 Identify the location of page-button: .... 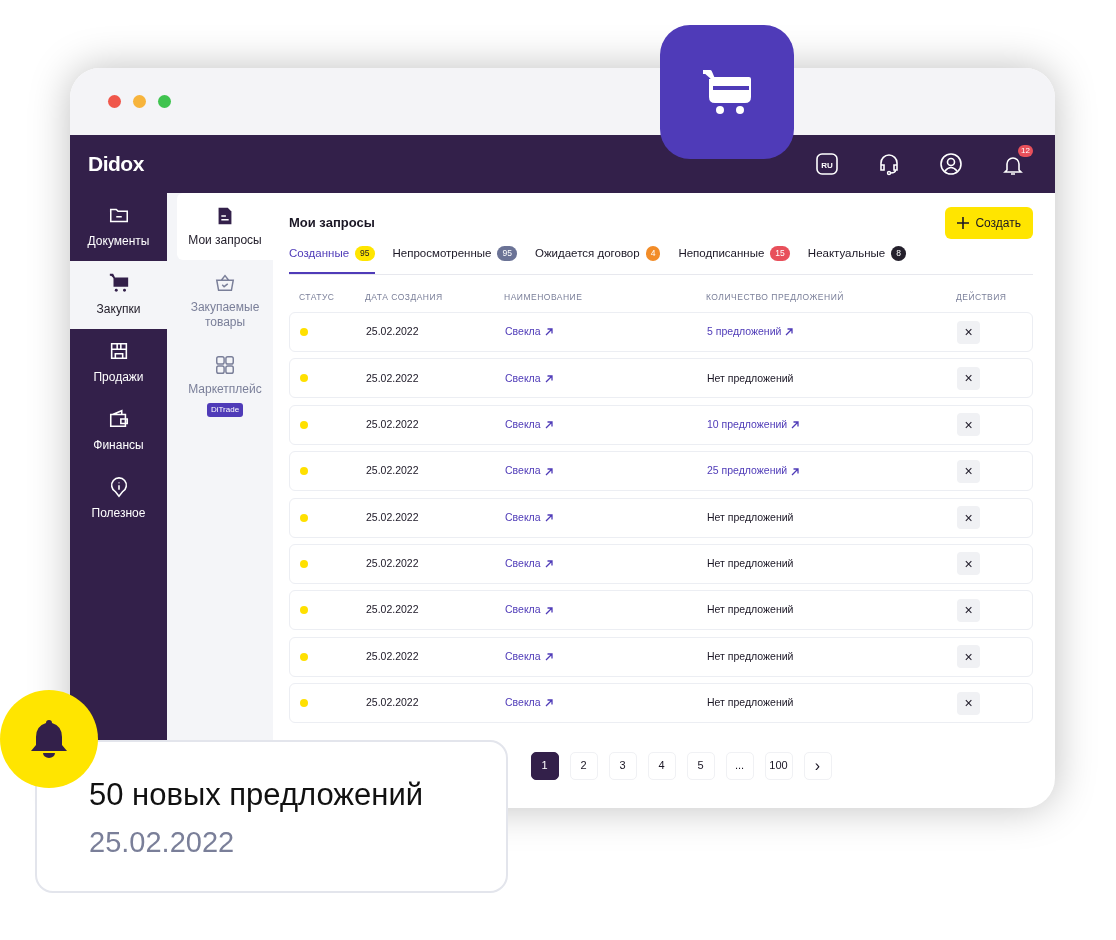
(739, 765).